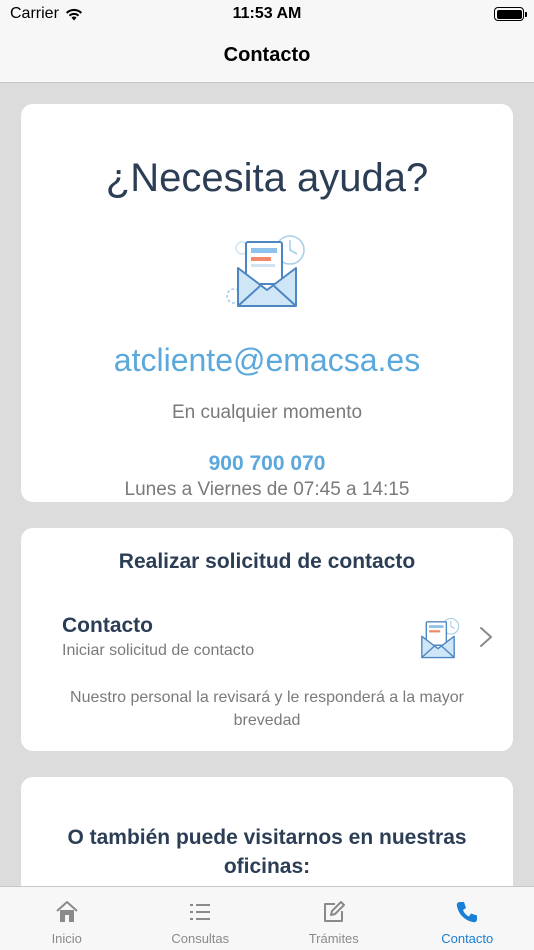  I want to click on request-row-title: Contacto, so click(107, 625).